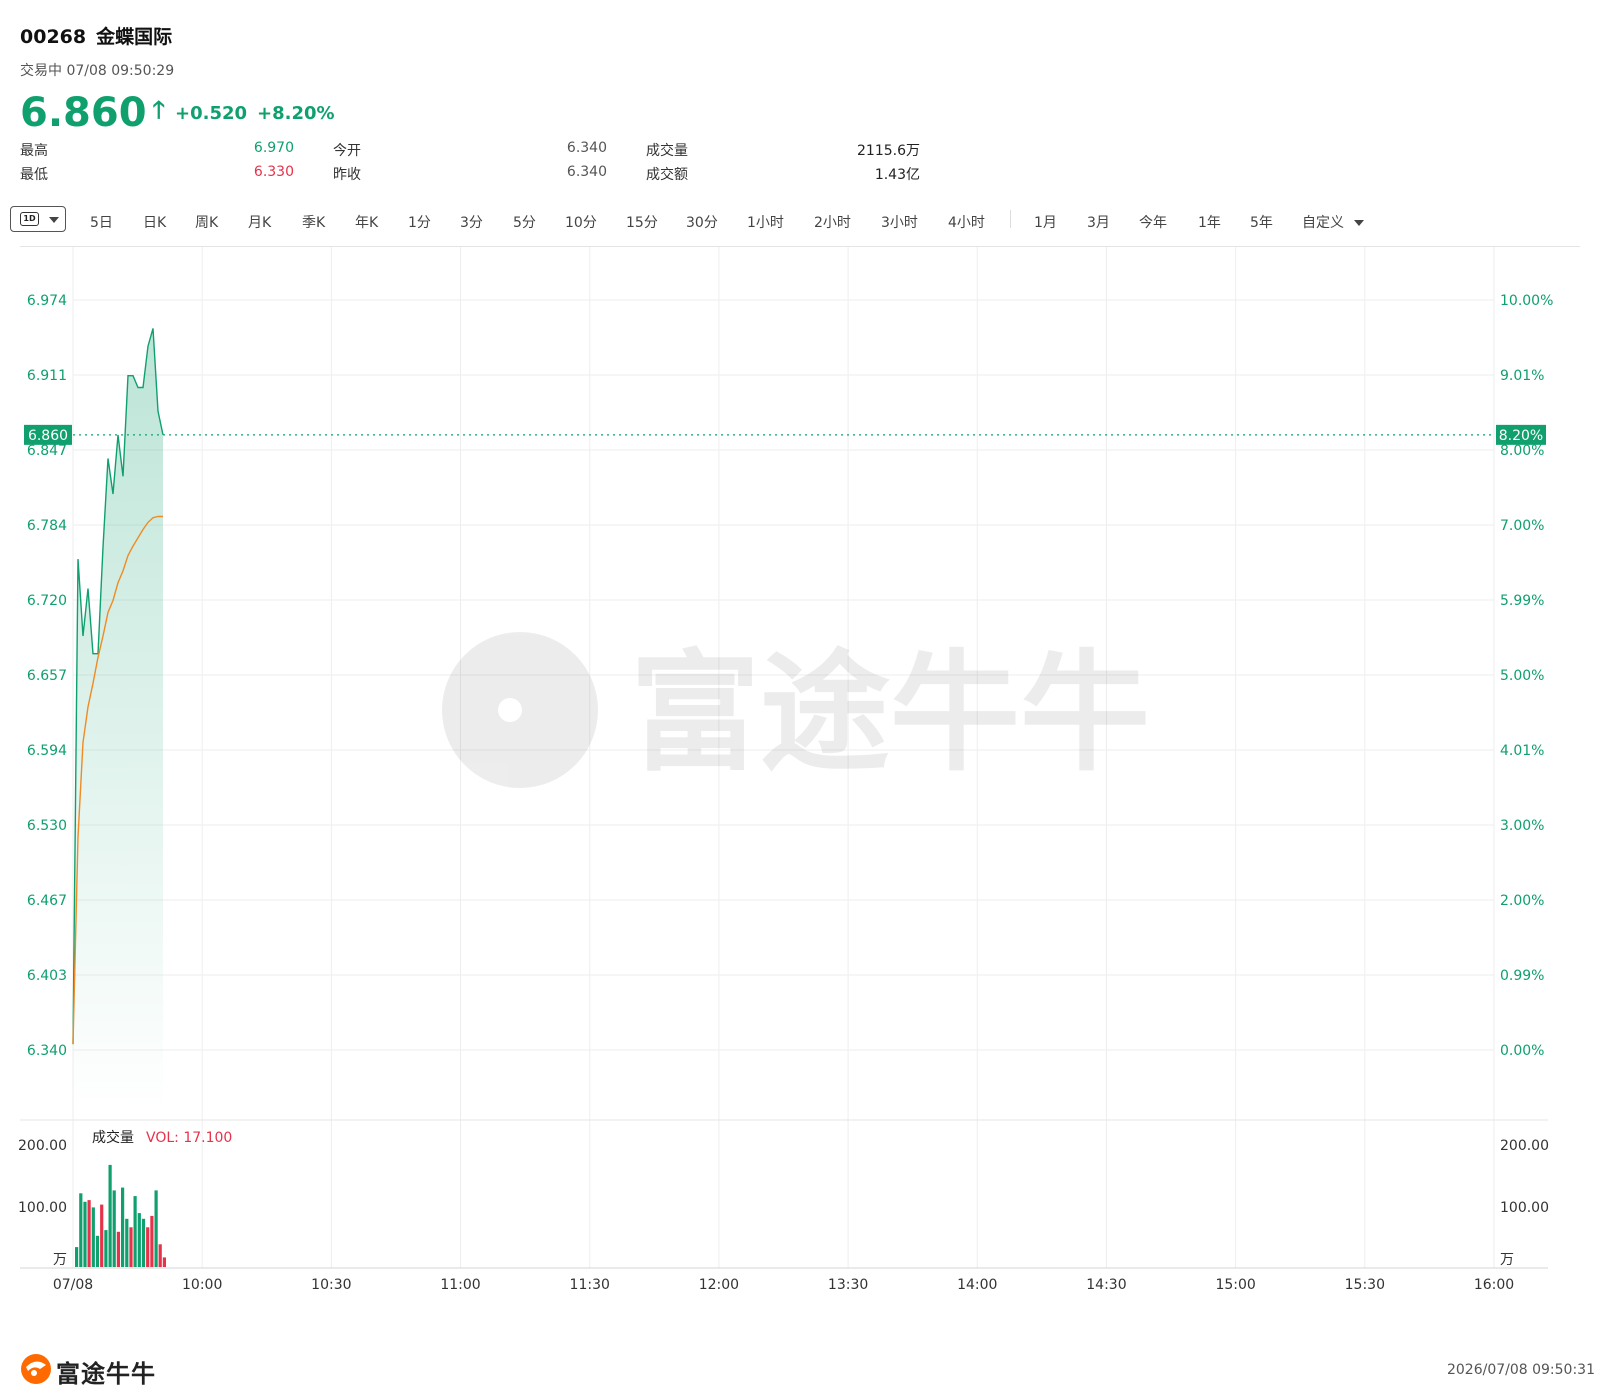 This screenshot has width=1613, height=1399. I want to click on x-tick-label: 10:00, so click(202, 1285).